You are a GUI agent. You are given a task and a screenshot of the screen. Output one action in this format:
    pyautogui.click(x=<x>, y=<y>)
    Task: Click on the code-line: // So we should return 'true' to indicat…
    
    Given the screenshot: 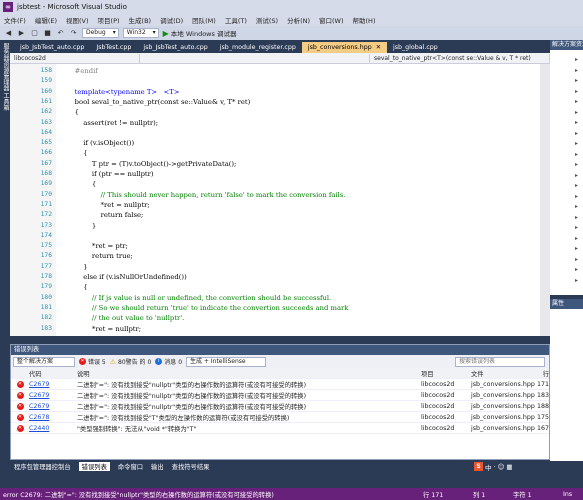 What is the action you would take?
    pyautogui.click(x=207, y=308)
    